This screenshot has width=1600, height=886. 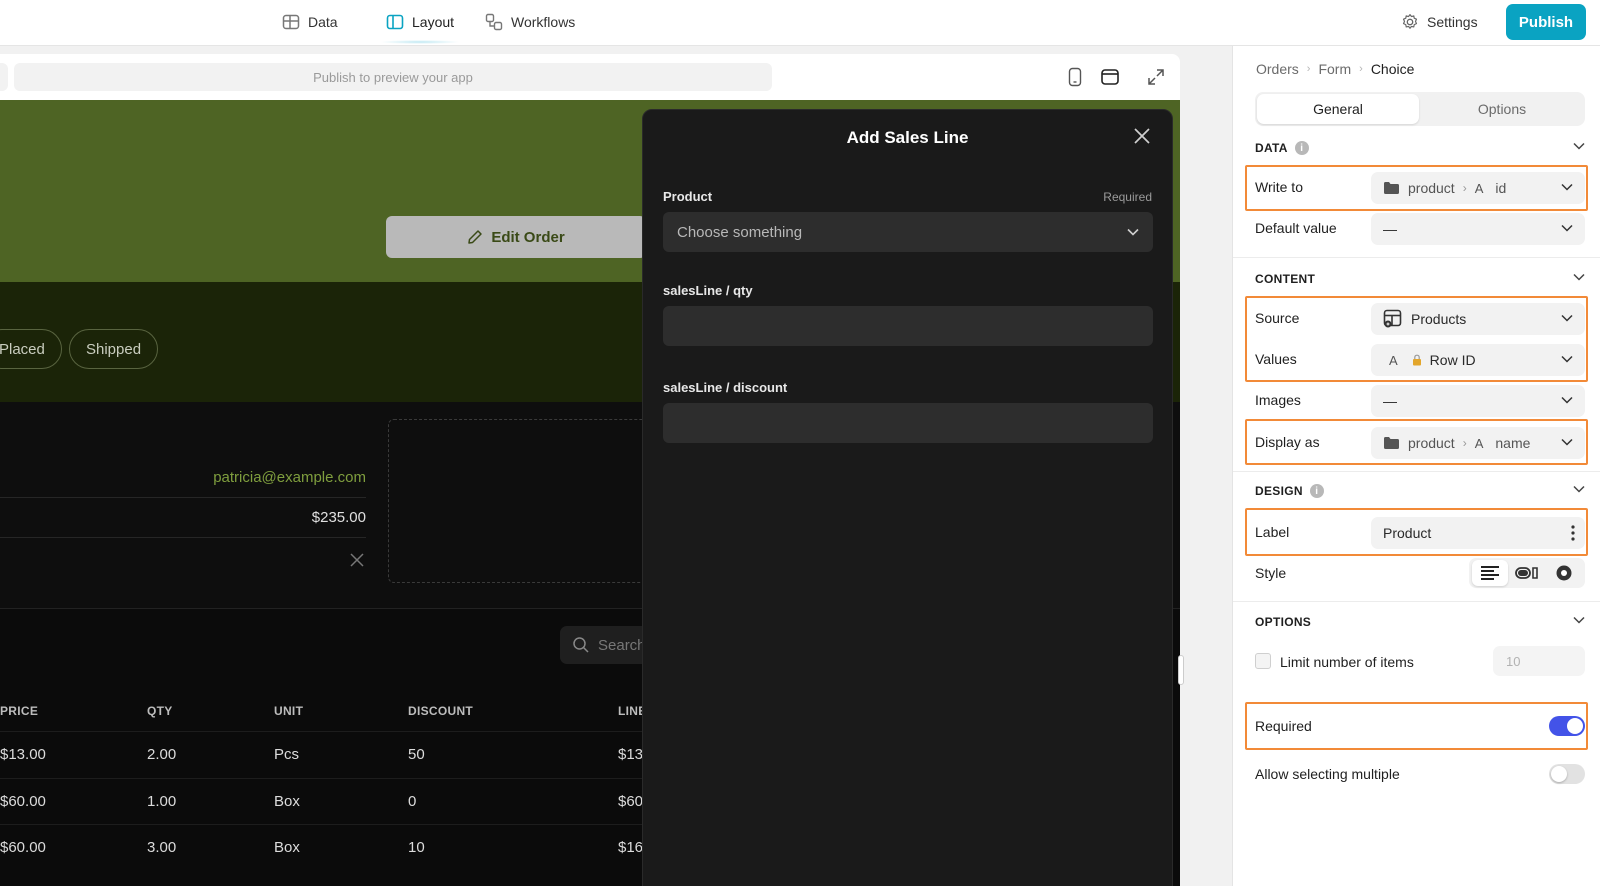 I want to click on breadcrumb-orders: Orders, so click(x=1277, y=69).